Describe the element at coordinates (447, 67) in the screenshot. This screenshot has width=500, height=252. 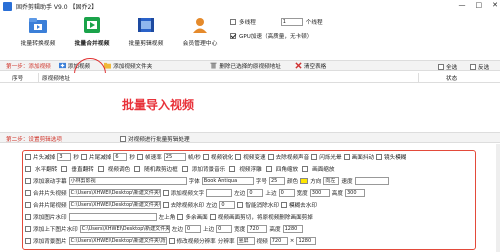
I see `select-all-button: 全选` at that location.